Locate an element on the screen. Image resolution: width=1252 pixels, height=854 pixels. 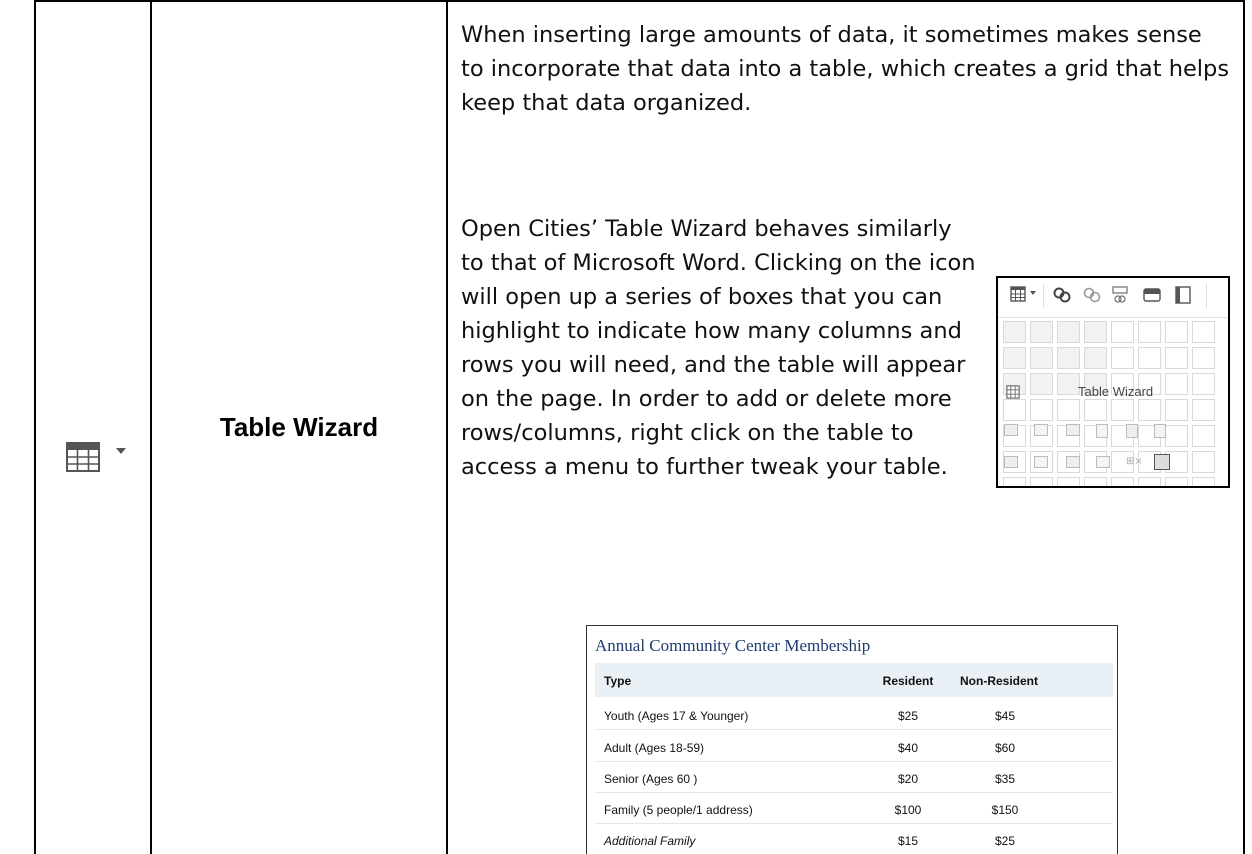
delete-table-icon is located at coordinates (1103, 462).